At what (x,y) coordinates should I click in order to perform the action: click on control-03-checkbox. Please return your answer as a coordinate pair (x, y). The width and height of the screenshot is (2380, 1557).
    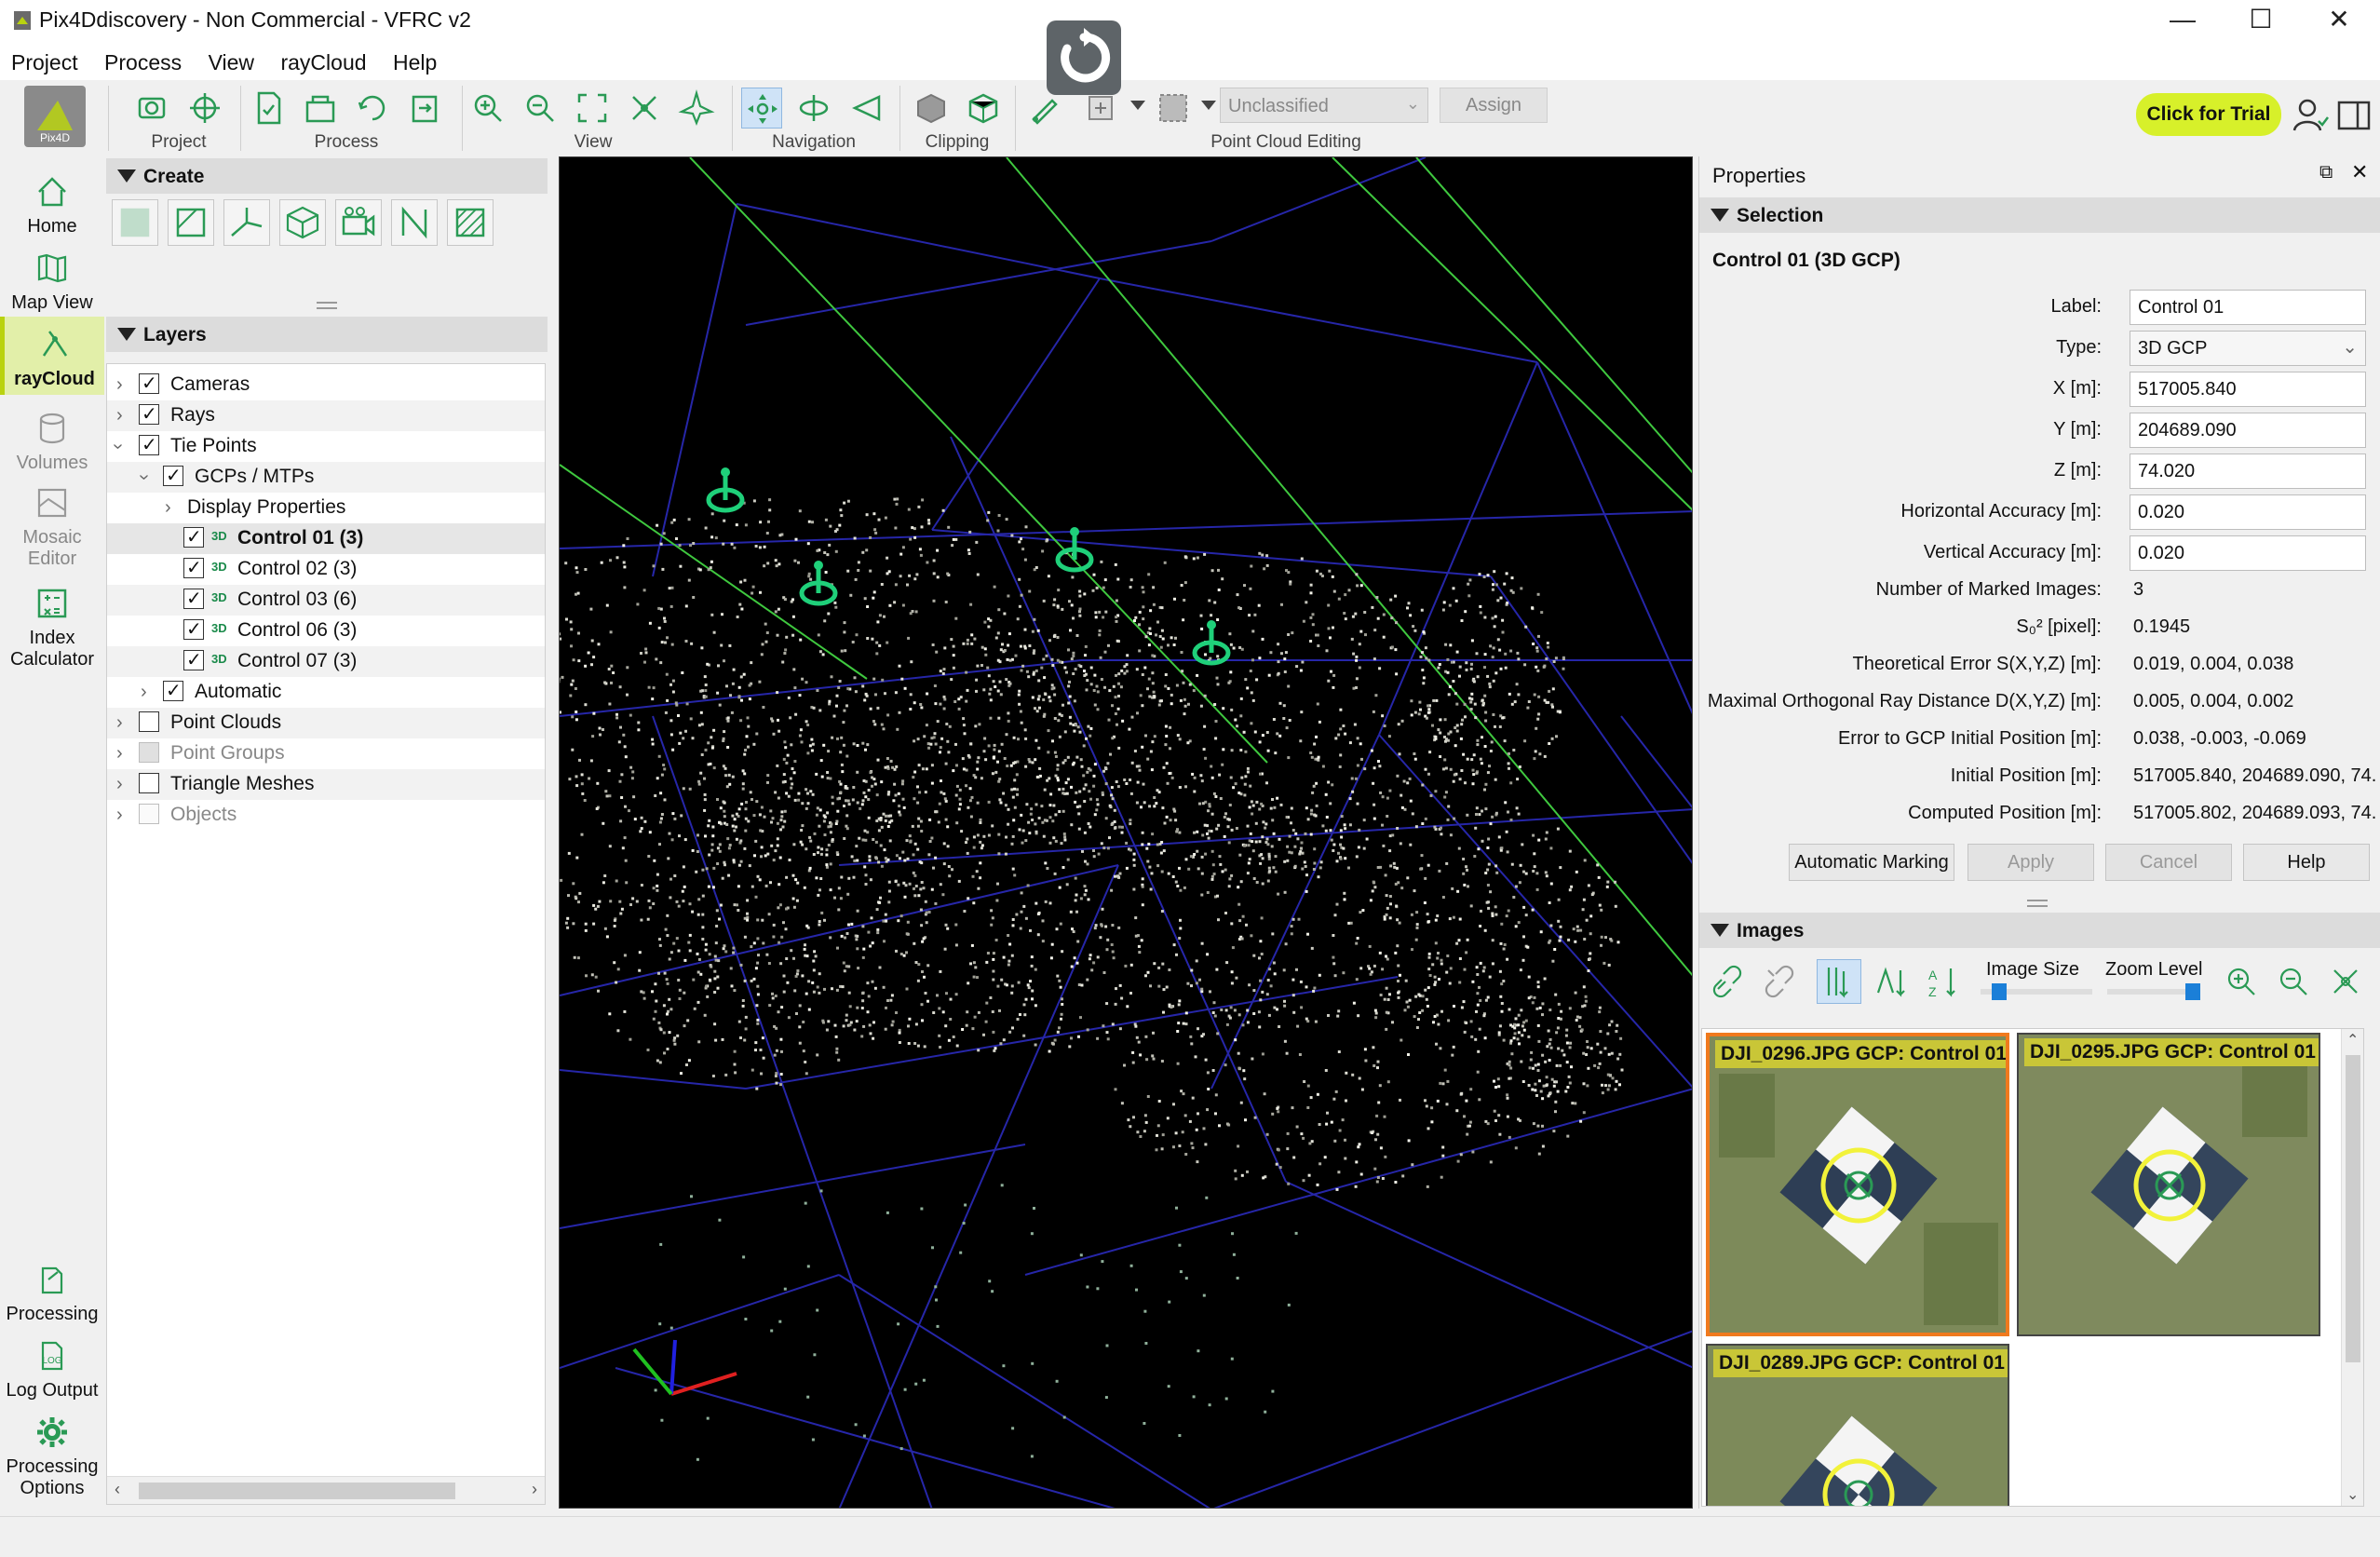
    Looking at the image, I should click on (193, 599).